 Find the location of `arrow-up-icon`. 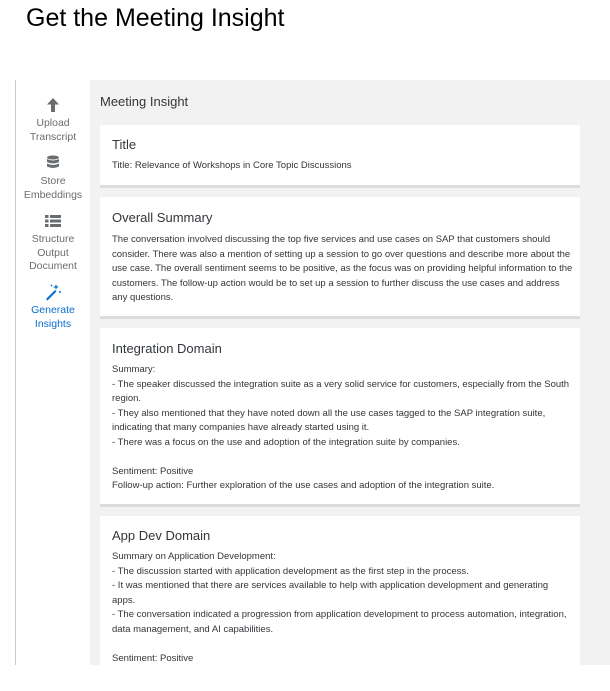

arrow-up-icon is located at coordinates (53, 105).